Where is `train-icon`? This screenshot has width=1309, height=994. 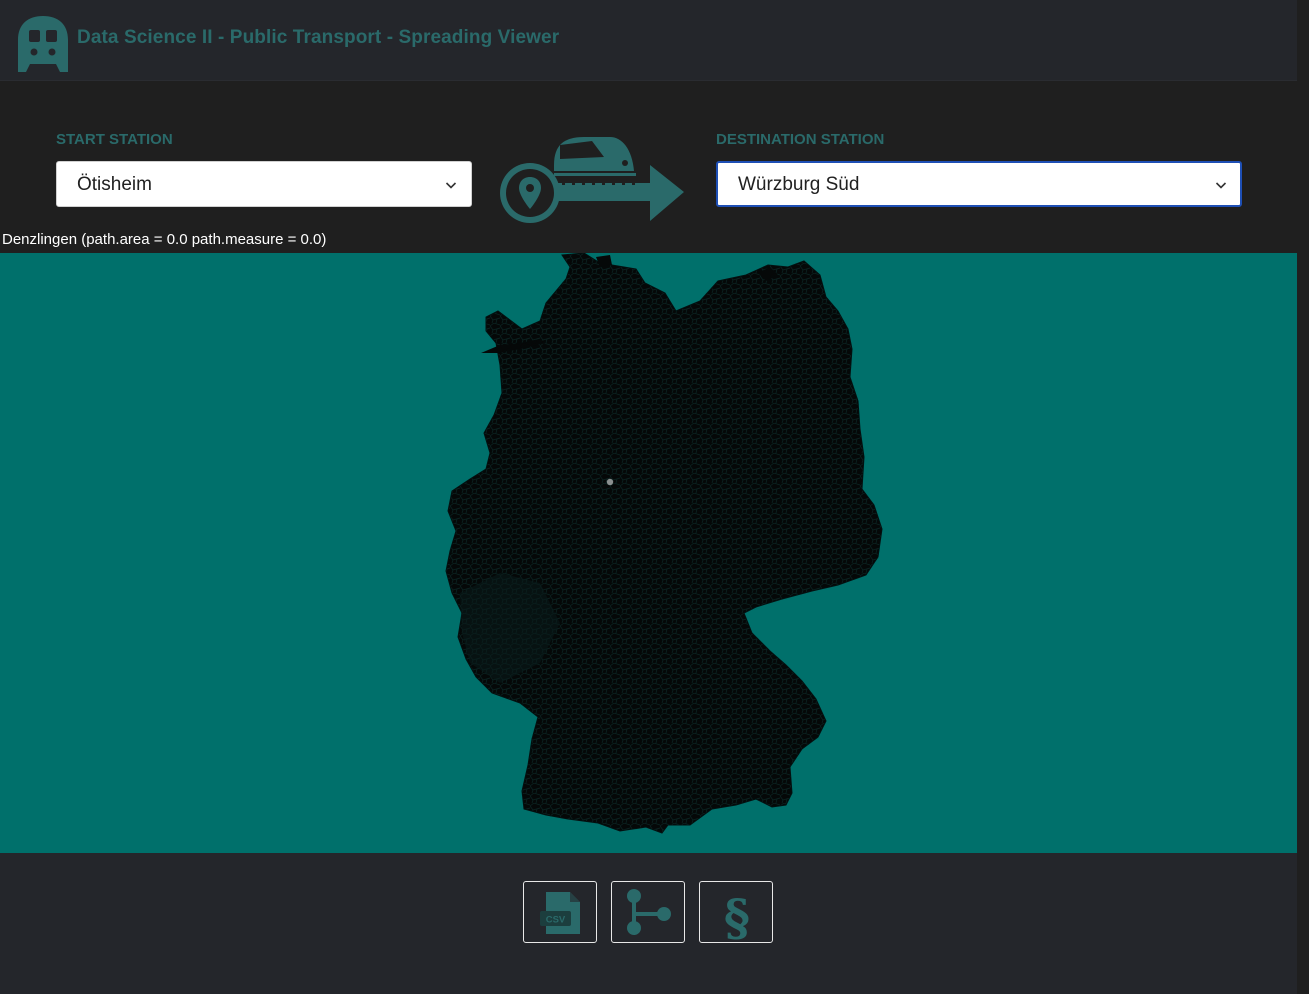 train-icon is located at coordinates (43, 44).